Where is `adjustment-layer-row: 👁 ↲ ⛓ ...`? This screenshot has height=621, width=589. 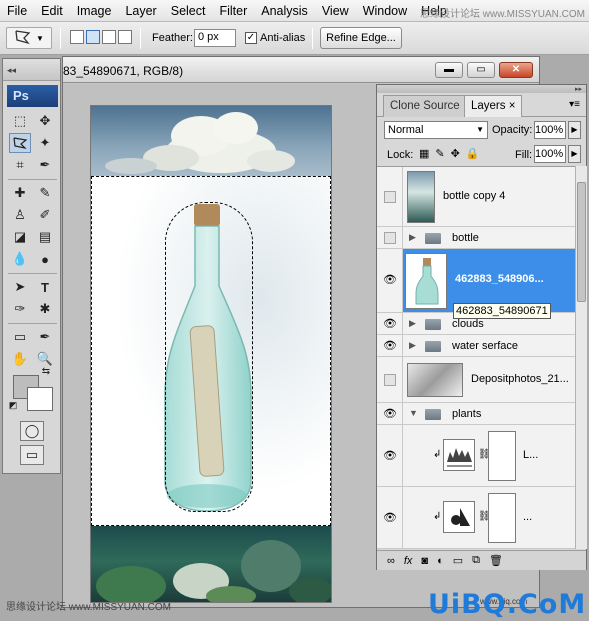
adjustment-layer-row: 👁 ↲ ⛓ ... is located at coordinates (476, 518).